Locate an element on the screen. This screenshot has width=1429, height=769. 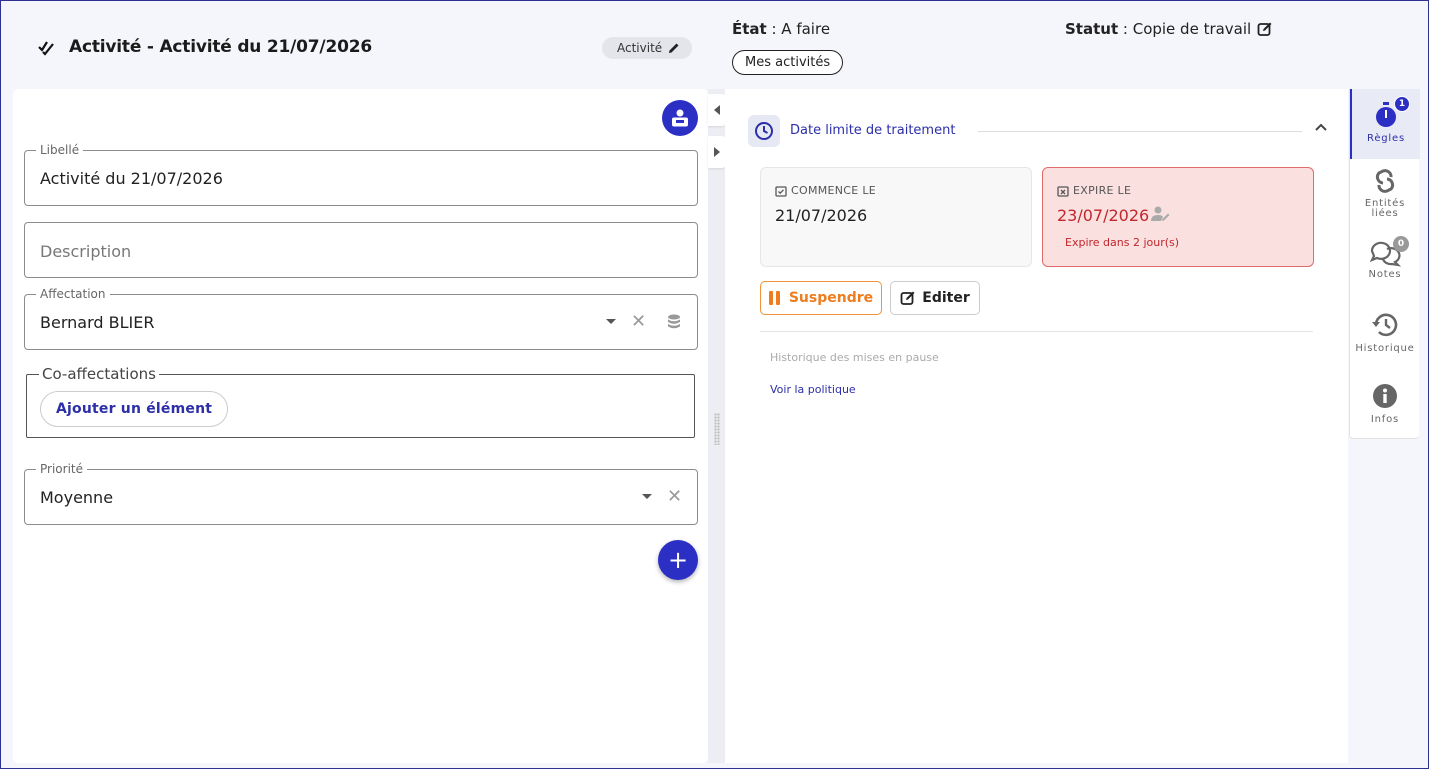
suspend-button: Suspendre is located at coordinates (821, 298).